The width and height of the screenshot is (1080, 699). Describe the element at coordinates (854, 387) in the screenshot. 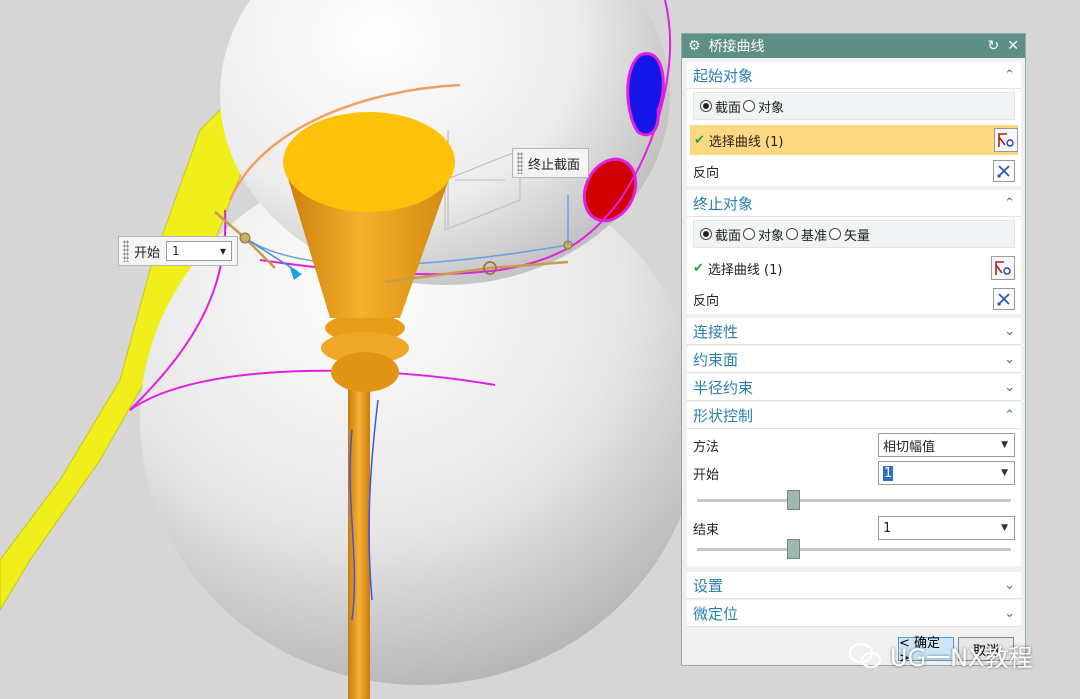

I see `section-radius-constraint: 半径约束 ⌄` at that location.